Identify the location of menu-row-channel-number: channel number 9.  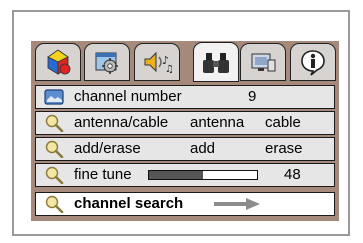
(185, 97).